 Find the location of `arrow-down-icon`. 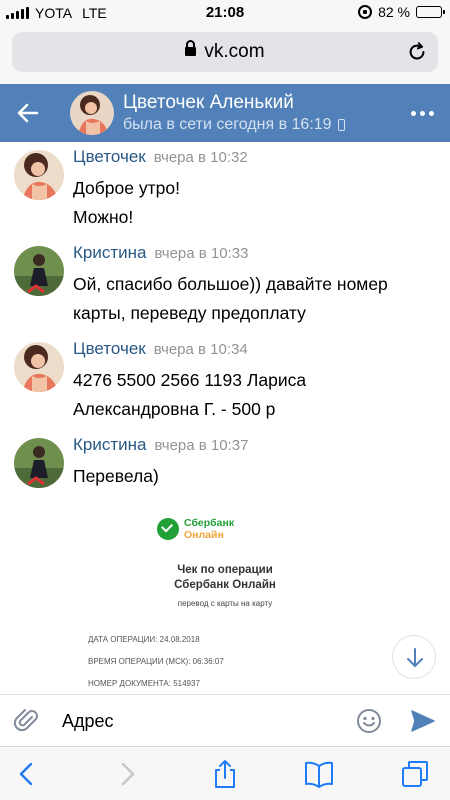

arrow-down-icon is located at coordinates (415, 657).